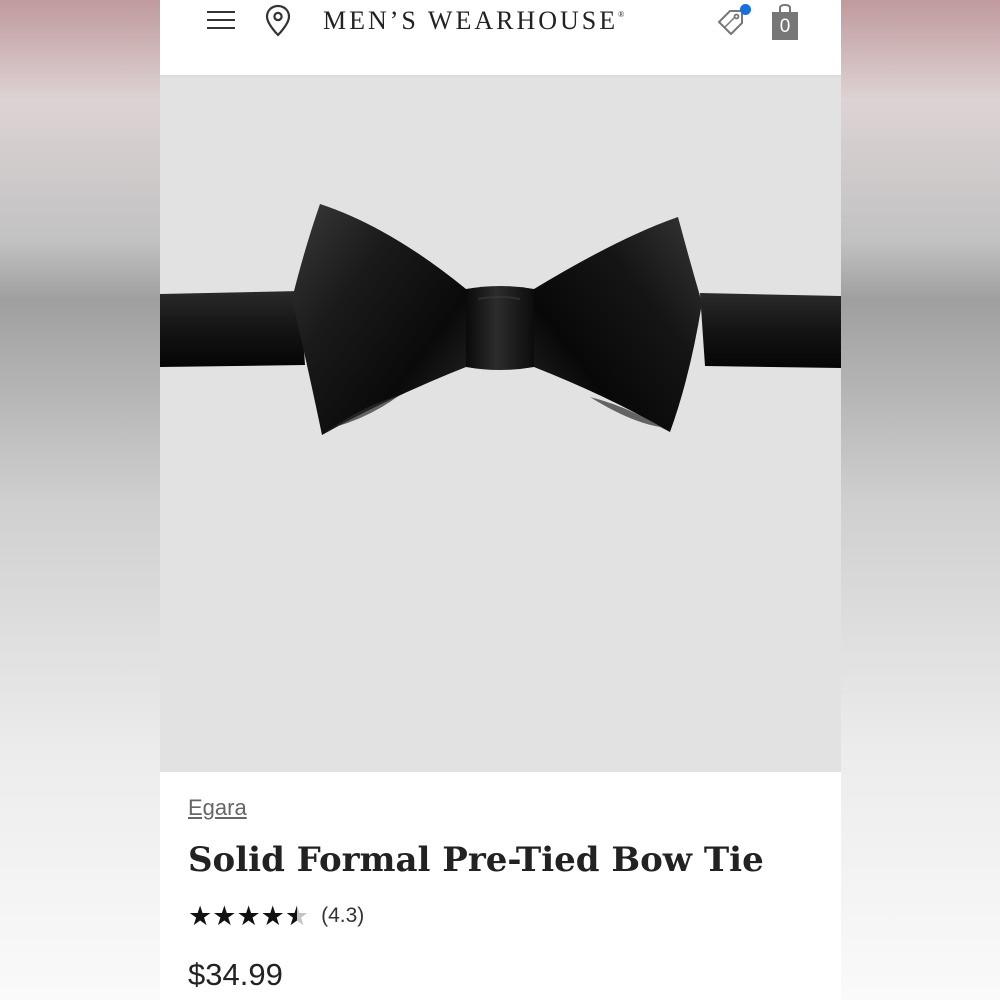 This screenshot has width=1000, height=1000. Describe the element at coordinates (222, 21) in the screenshot. I see `hamburger-menu-icon` at that location.